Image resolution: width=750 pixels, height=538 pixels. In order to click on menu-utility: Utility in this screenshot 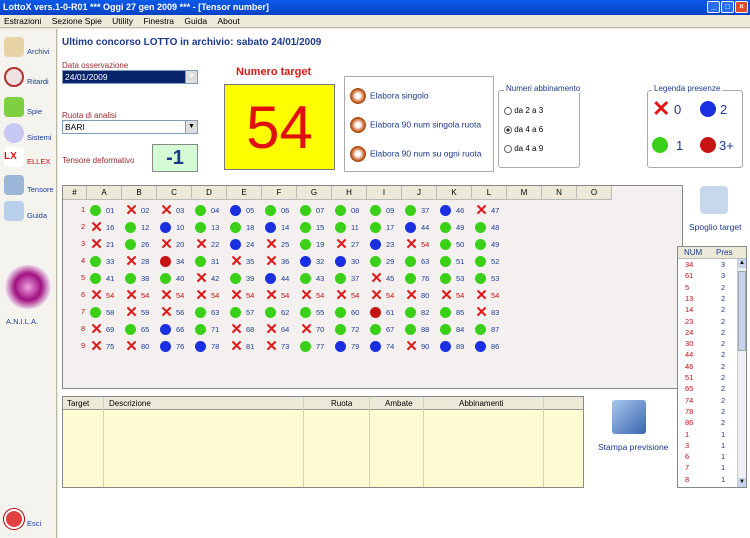, I will do `click(122, 21)`.